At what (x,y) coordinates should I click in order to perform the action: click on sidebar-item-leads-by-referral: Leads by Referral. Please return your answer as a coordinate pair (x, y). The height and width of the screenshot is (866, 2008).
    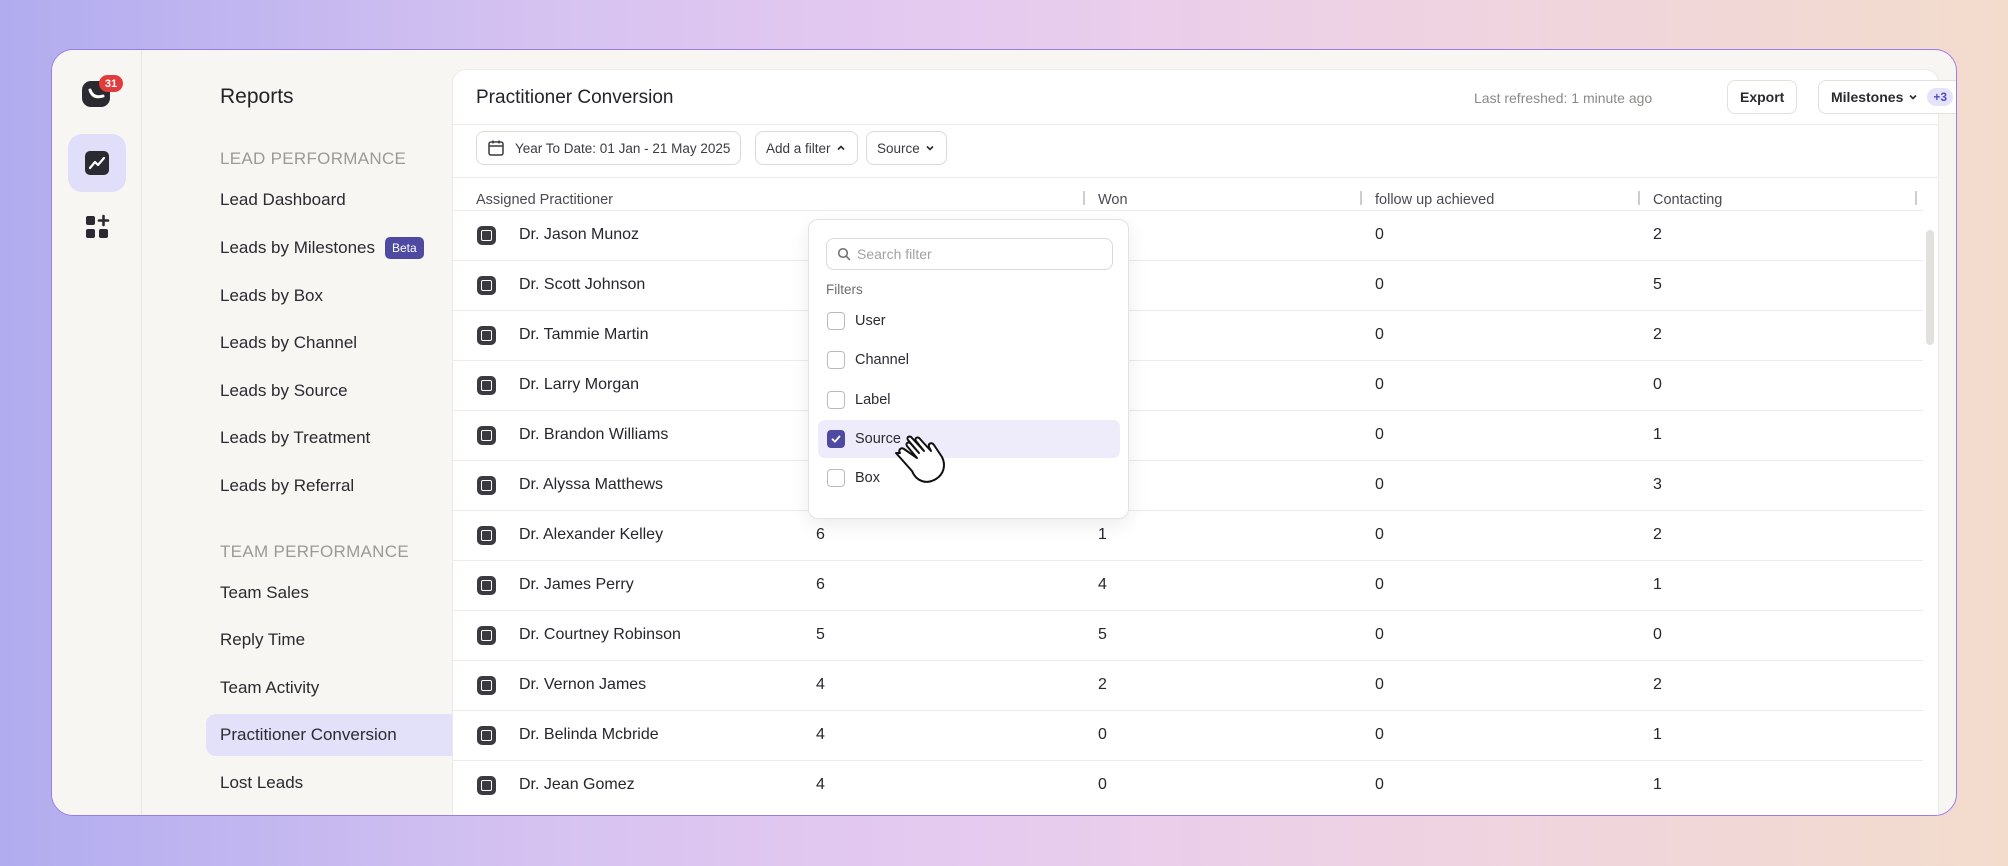
    Looking at the image, I should click on (343, 486).